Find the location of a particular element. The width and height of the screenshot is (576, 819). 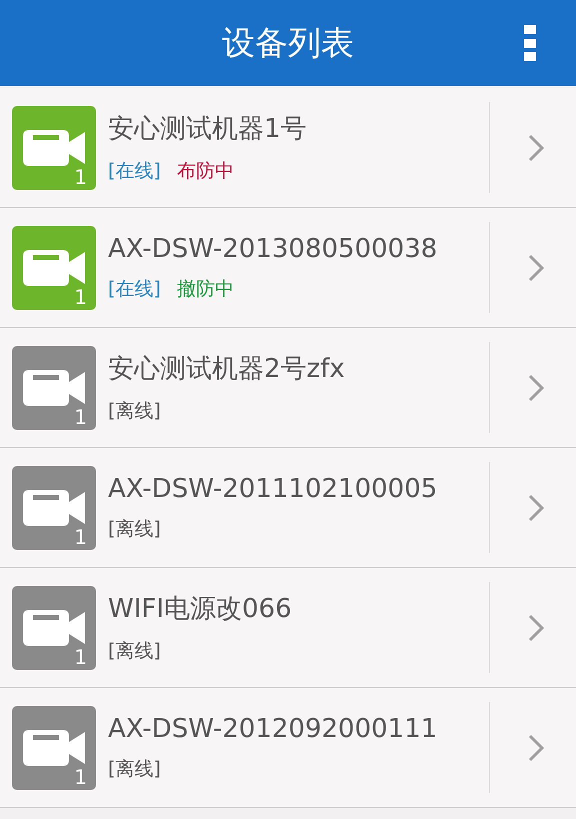

device-row: 1 AX-DSW-2011102100005 [离线] is located at coordinates (288, 508).